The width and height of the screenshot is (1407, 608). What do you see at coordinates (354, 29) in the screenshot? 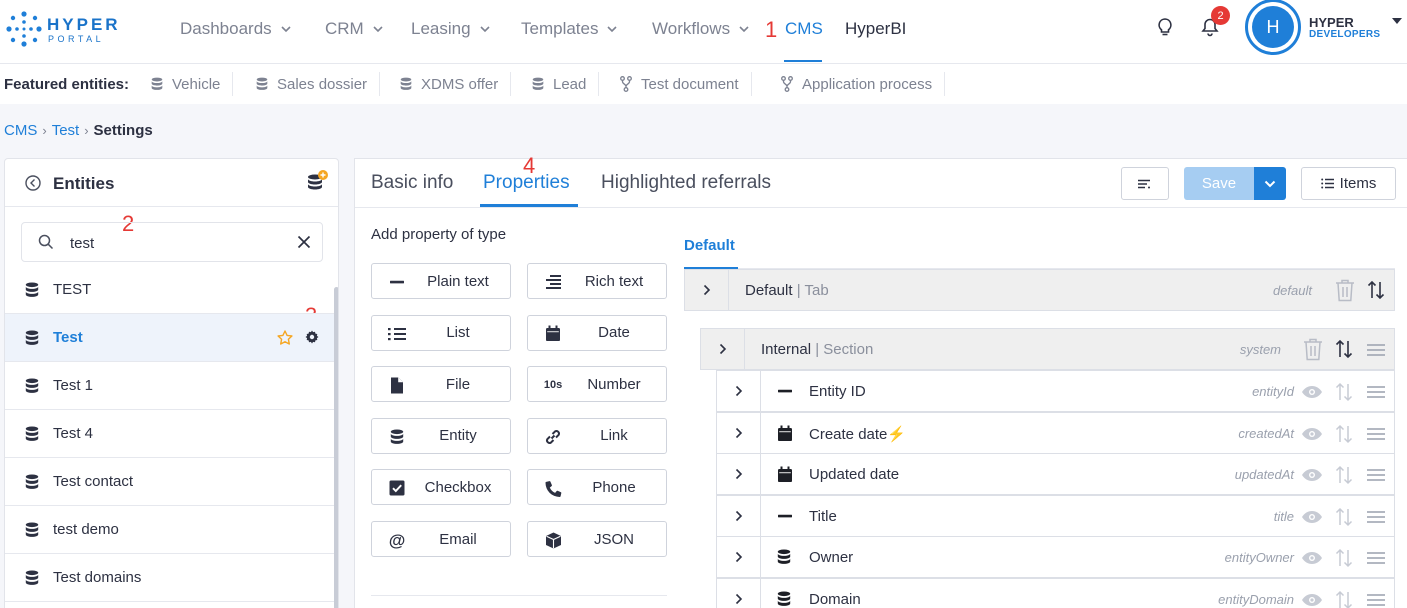
I see `nav-crm: CRM` at bounding box center [354, 29].